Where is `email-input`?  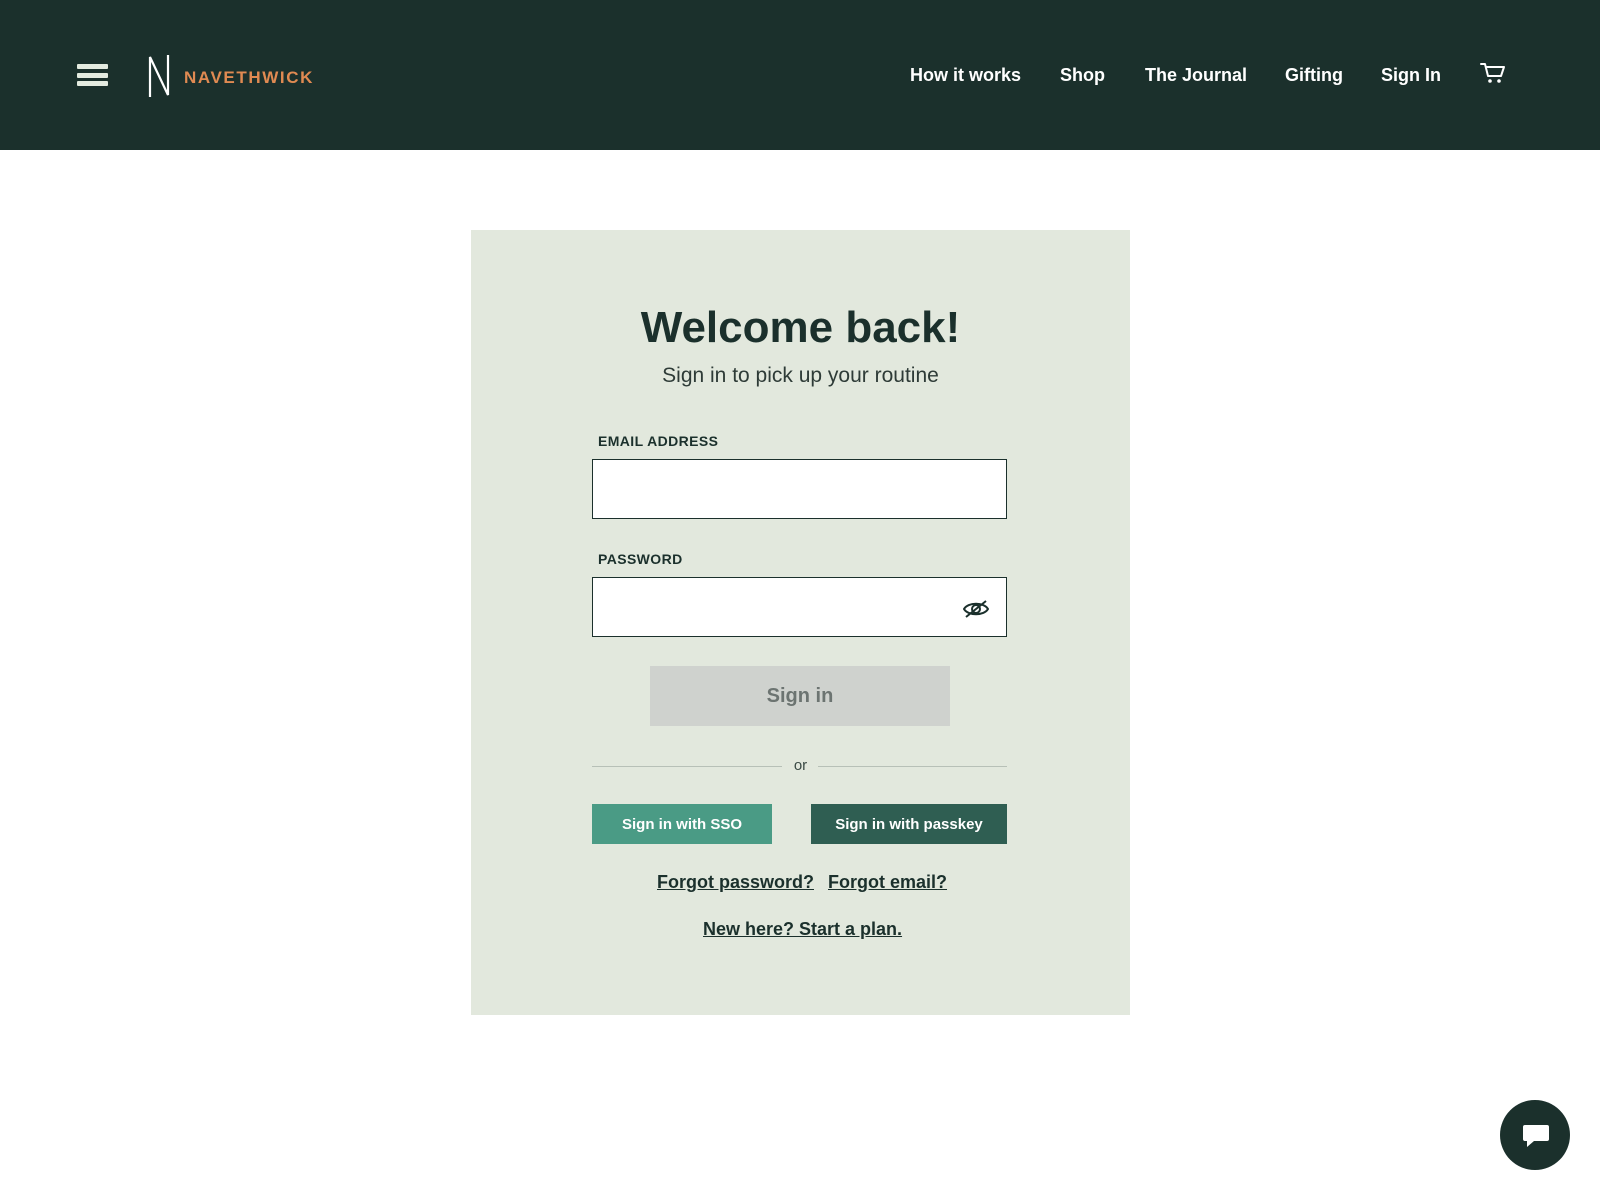 email-input is located at coordinates (799, 489).